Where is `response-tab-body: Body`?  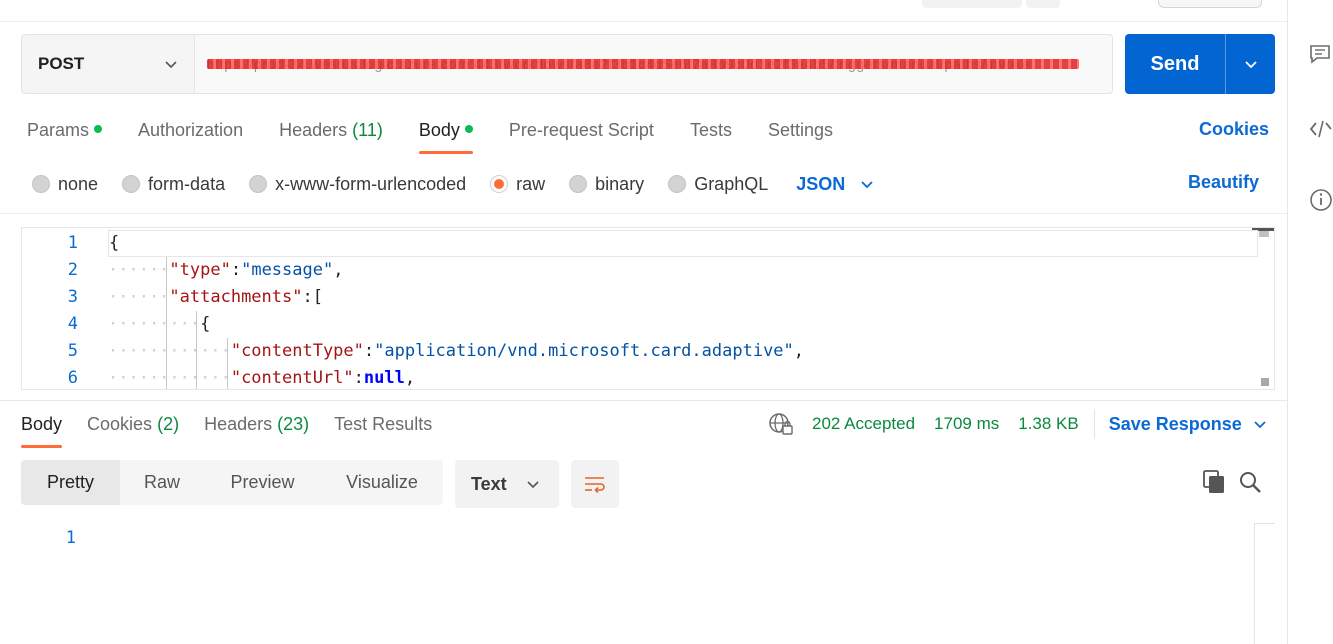
response-tab-body: Body is located at coordinates (42, 429).